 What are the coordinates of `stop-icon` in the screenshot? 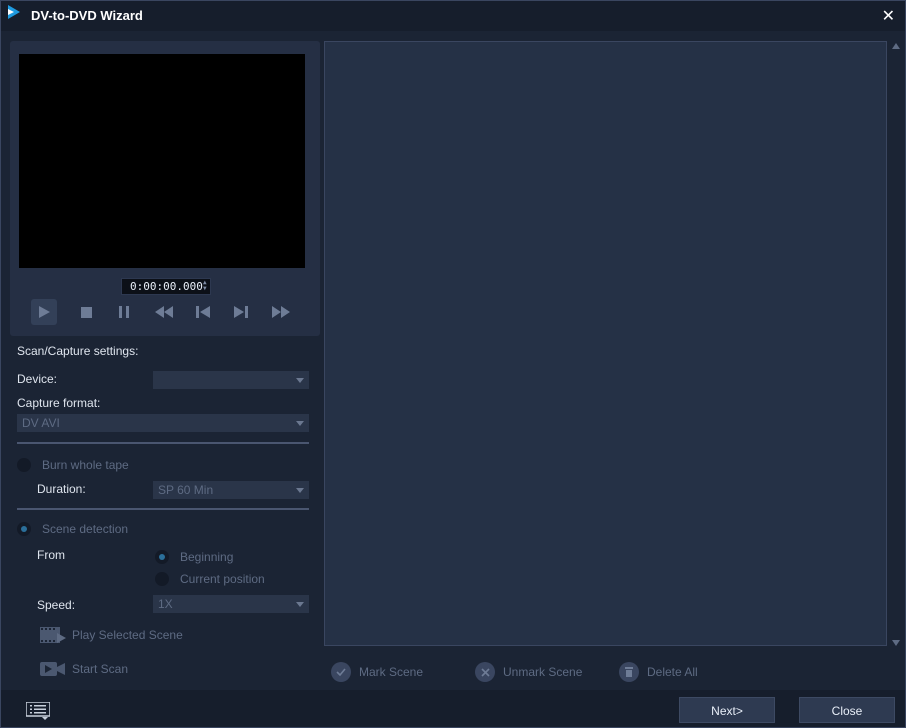 It's located at (86, 312).